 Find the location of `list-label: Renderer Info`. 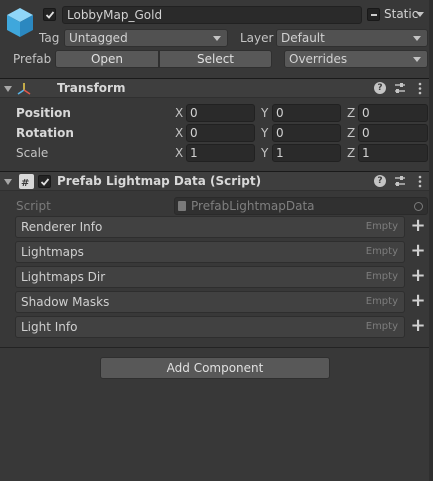

list-label: Renderer Info is located at coordinates (62, 227).